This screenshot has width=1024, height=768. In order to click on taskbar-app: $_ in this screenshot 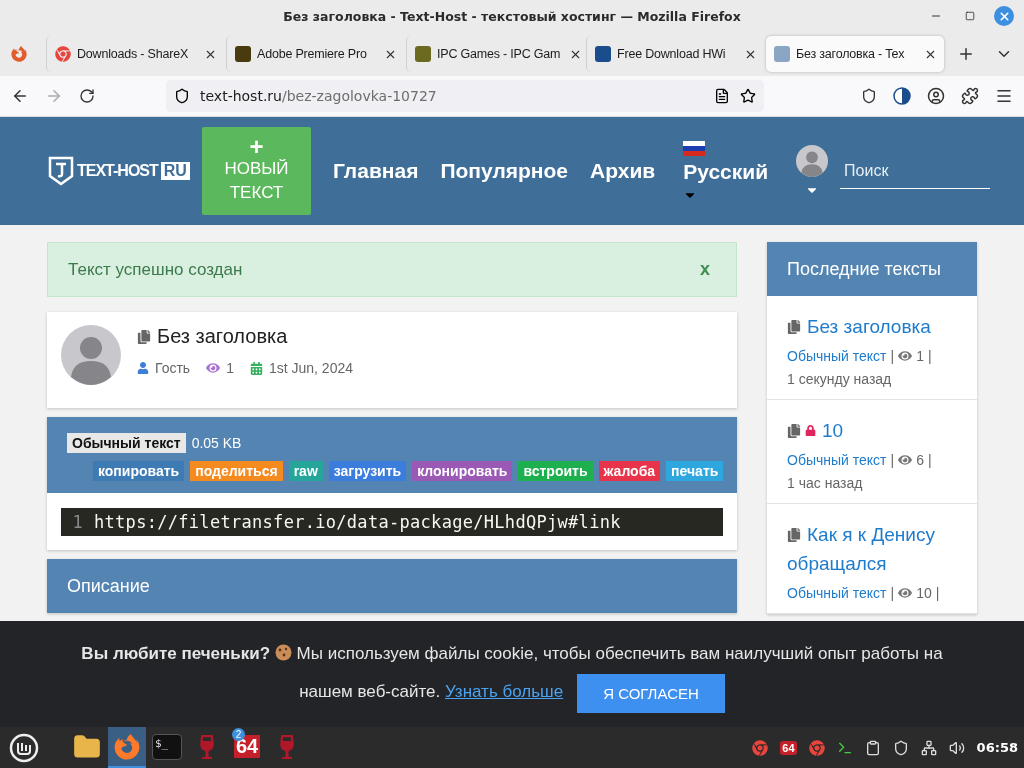, I will do `click(167, 747)`.